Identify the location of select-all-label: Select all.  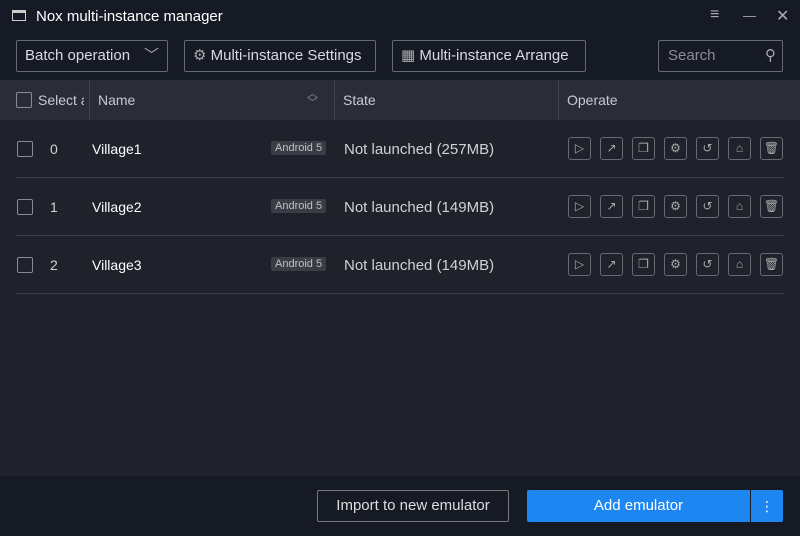
(61, 100).